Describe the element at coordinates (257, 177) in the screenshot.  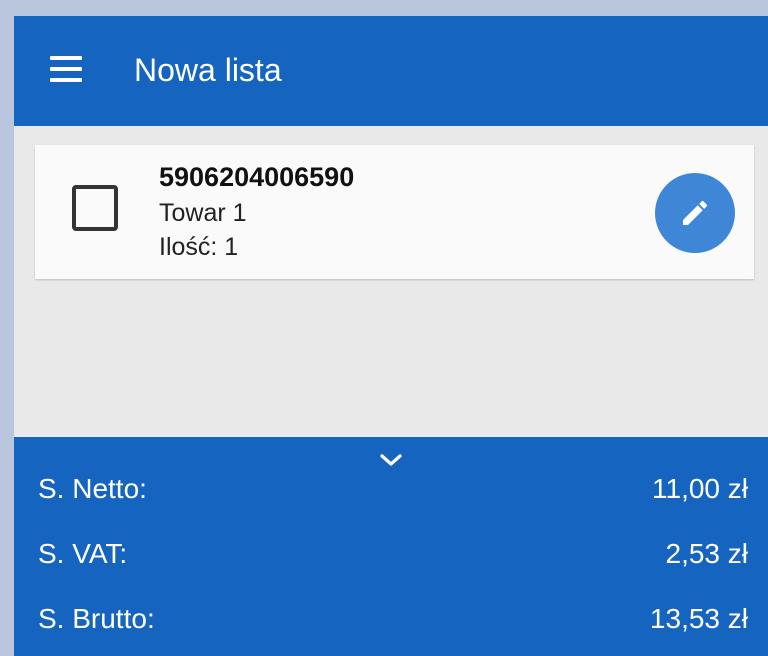
I see `item-barcode: 5906204006590` at that location.